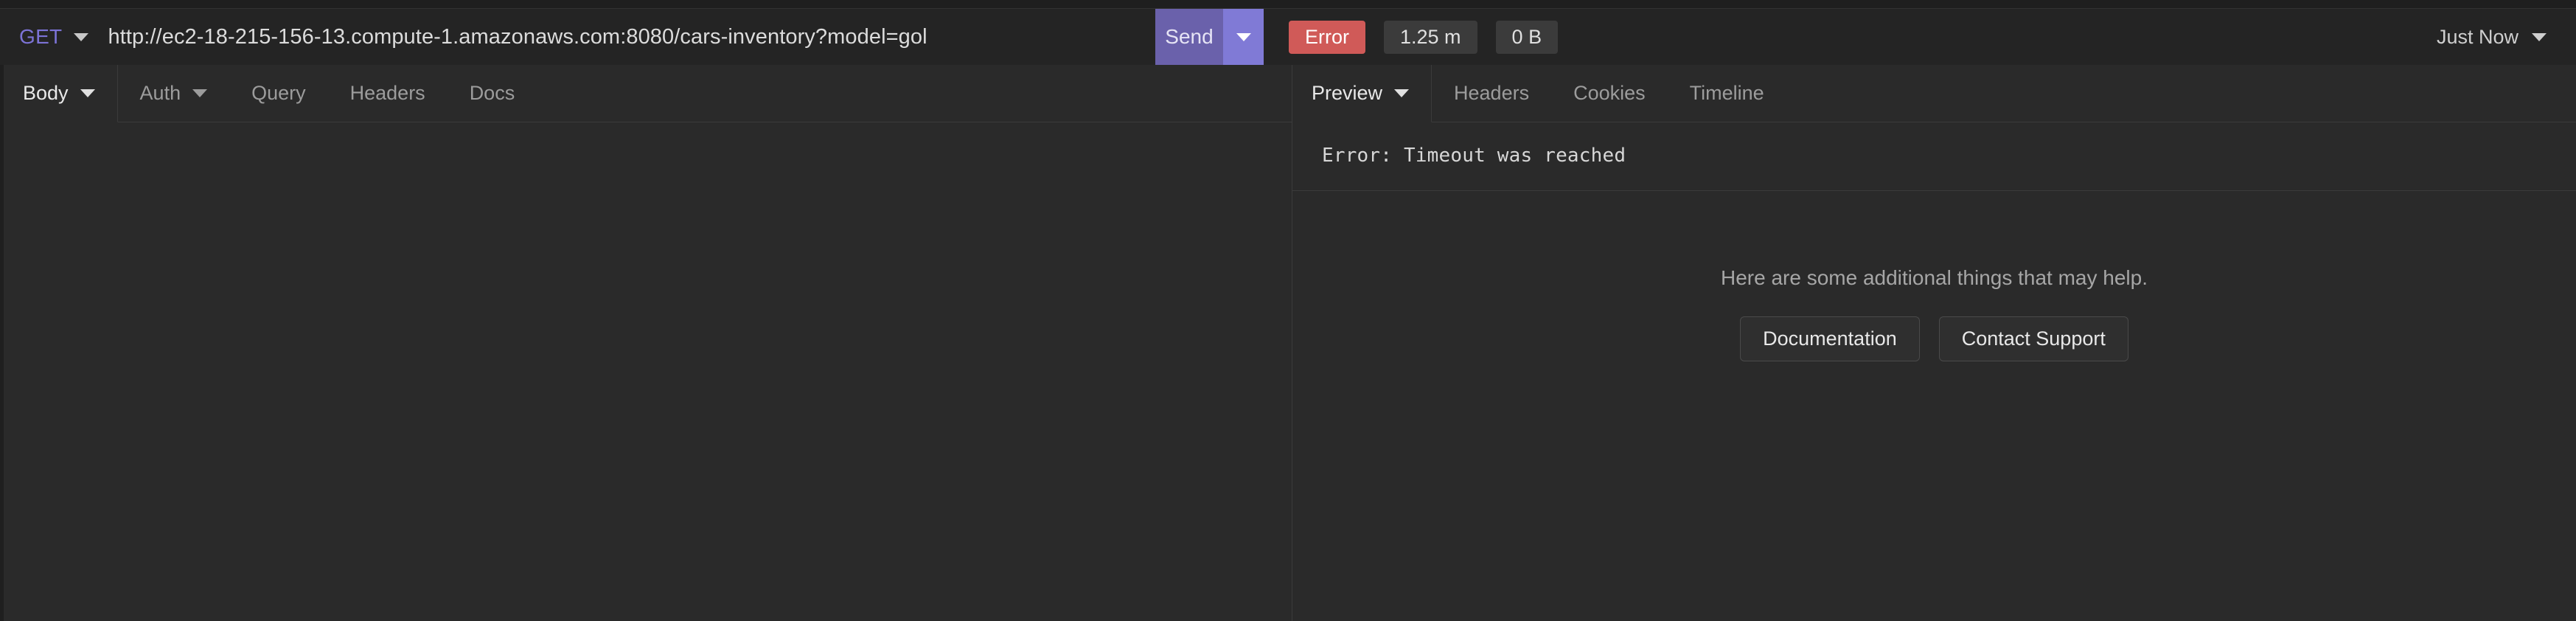 This screenshot has height=621, width=2576. Describe the element at coordinates (1431, 37) in the screenshot. I see `response-time-badge: 1.25 m` at that location.